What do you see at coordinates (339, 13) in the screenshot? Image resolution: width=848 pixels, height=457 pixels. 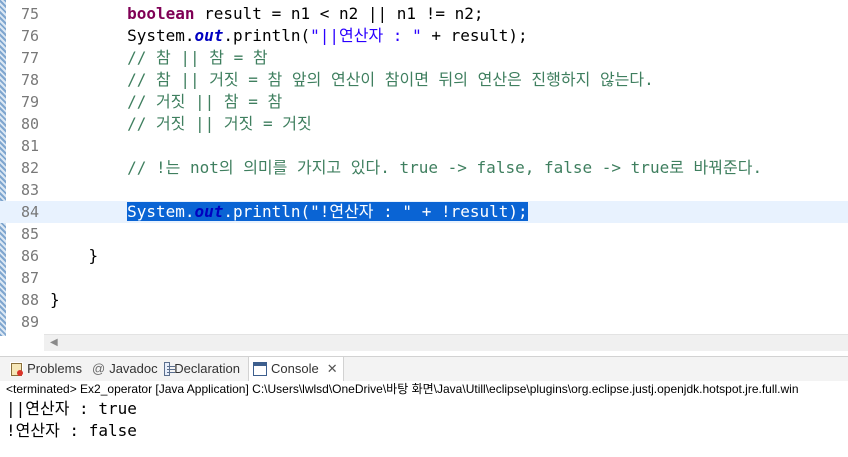 I see `code-token: result = n1 < n2 || n1 != n2;` at bounding box center [339, 13].